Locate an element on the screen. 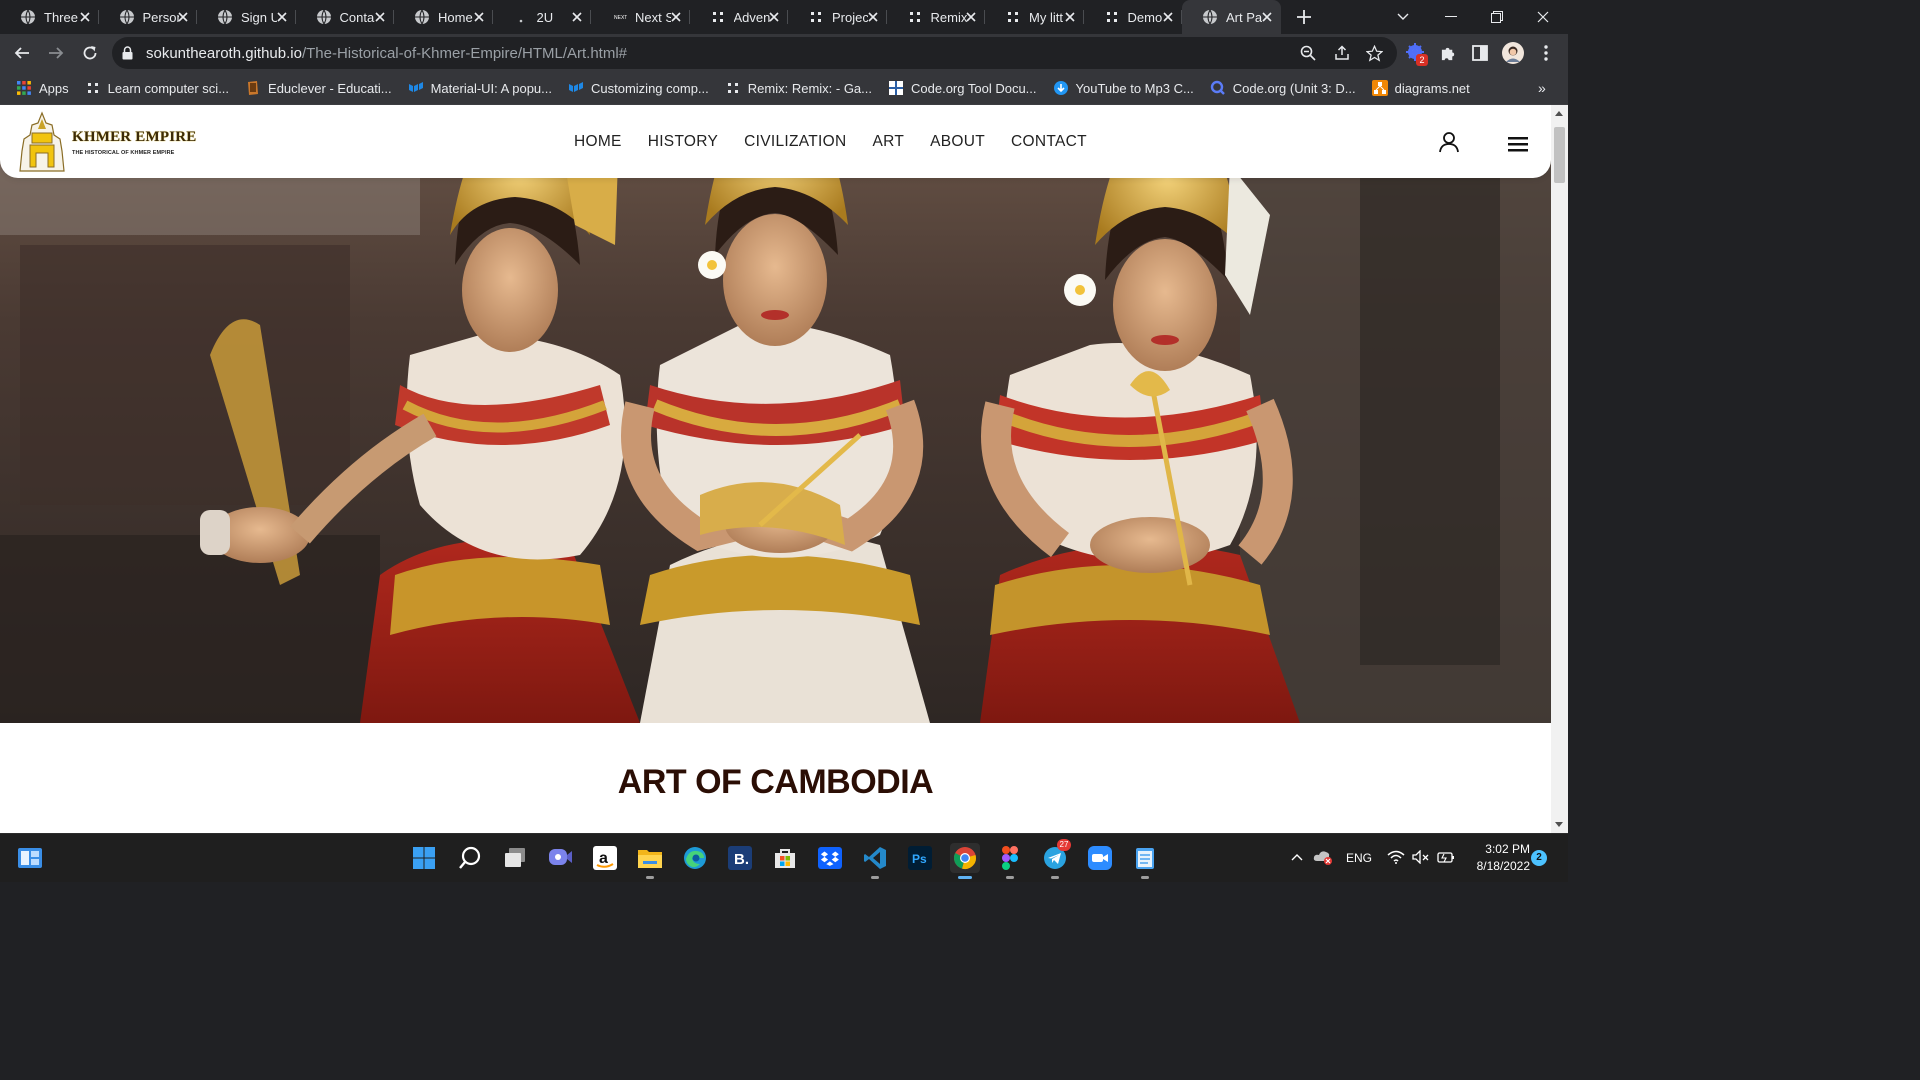 Image resolution: width=1920 pixels, height=1080 pixels. file-explorer-icon is located at coordinates (650, 861).